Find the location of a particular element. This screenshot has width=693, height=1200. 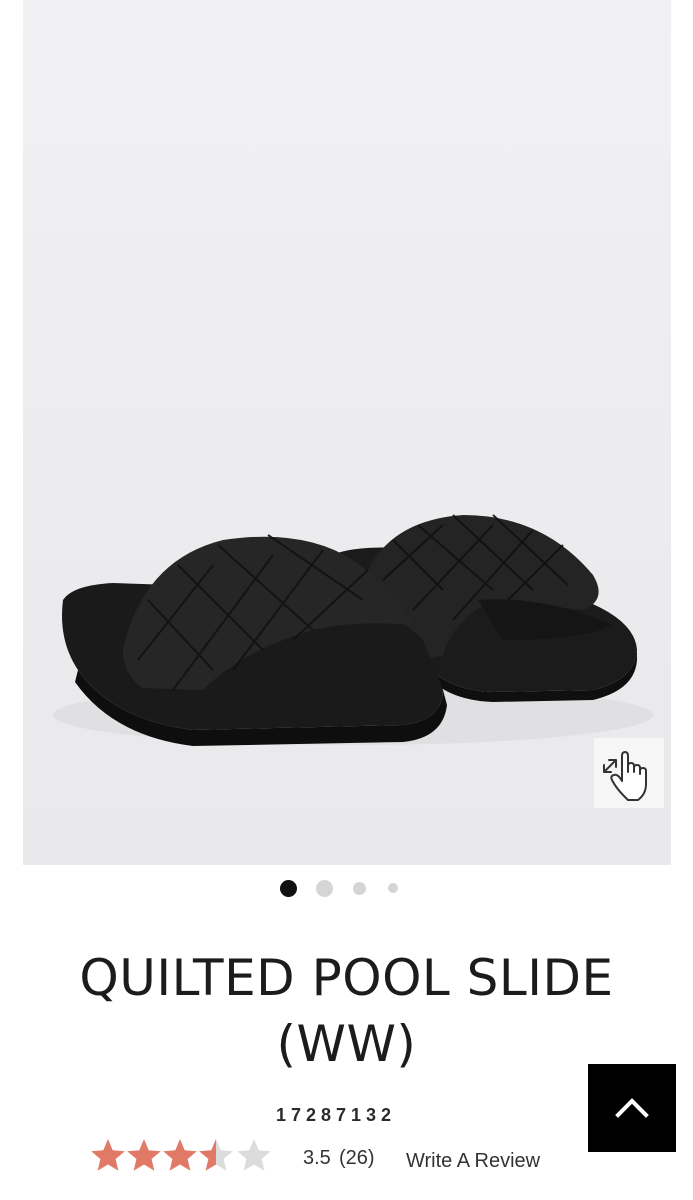

zoom-hand-icon is located at coordinates (629, 773).